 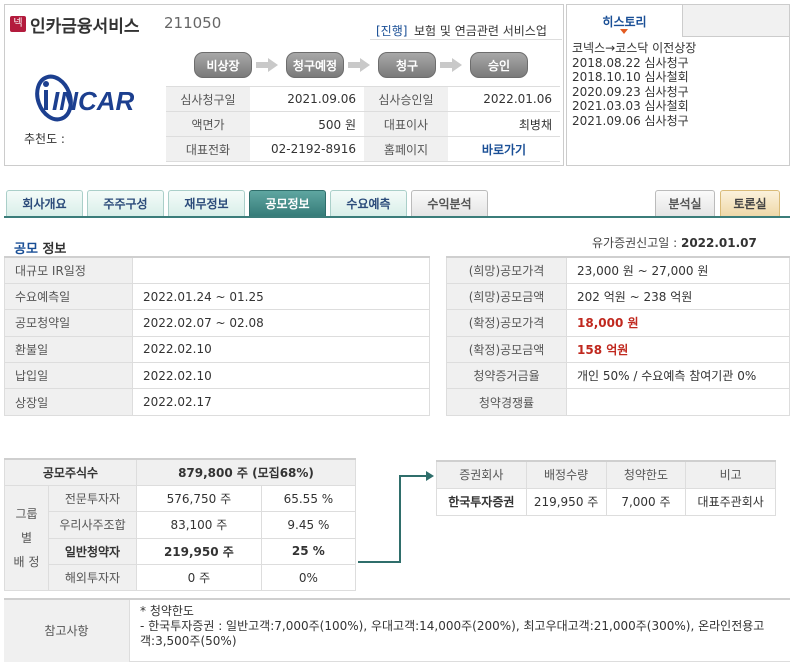 I want to click on table-row: 수요예측일 2022.01.24 ~ 01.25, so click(x=217, y=296).